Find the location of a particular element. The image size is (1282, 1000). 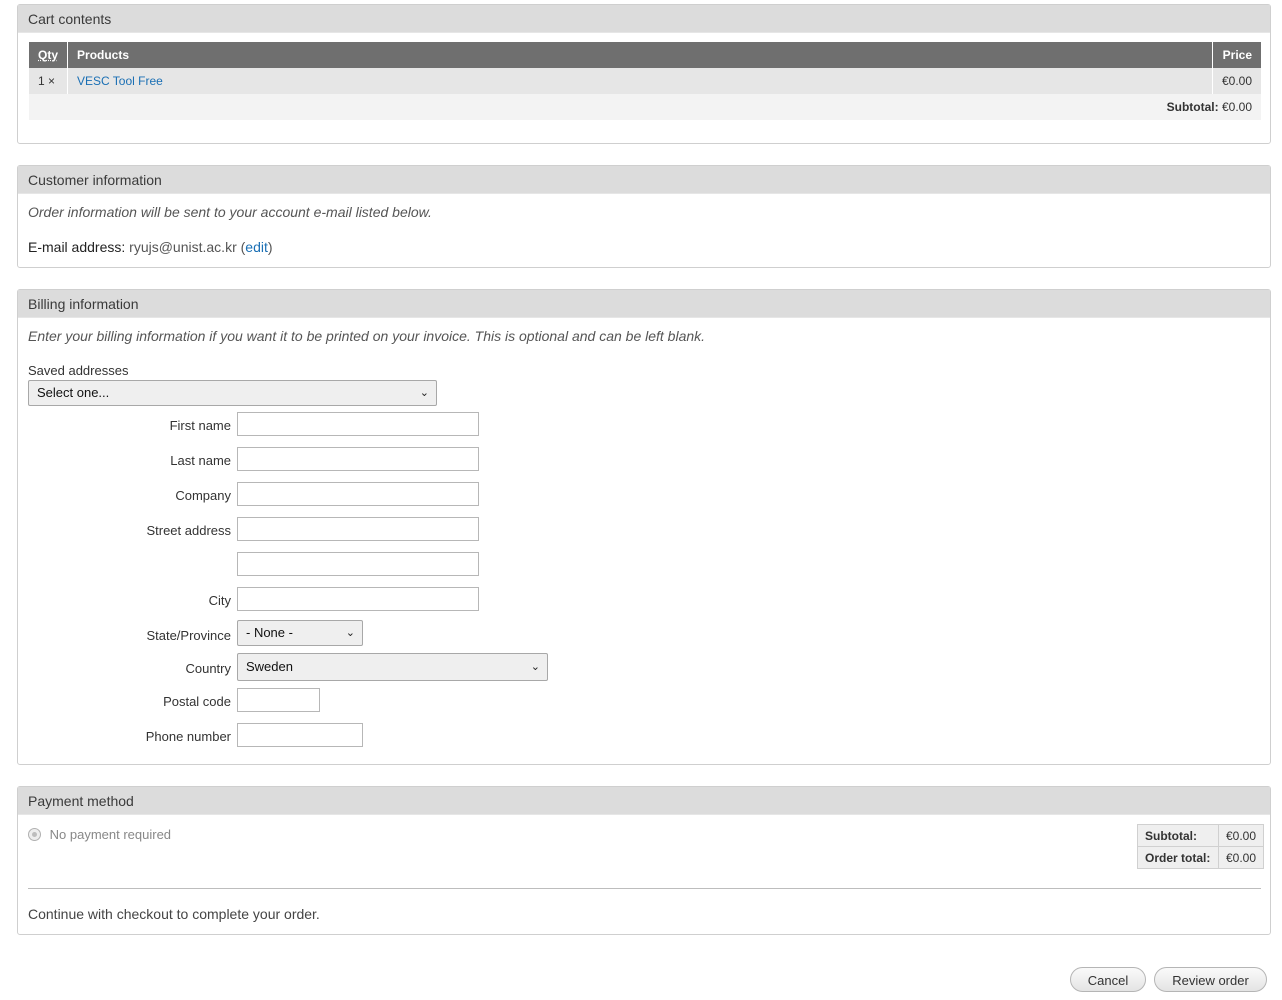

item-price: €0.00 is located at coordinates (1236, 81).